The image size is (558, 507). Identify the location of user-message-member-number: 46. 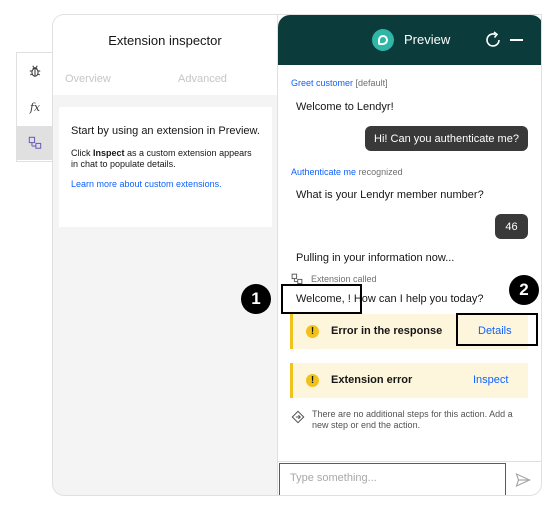
(511, 226).